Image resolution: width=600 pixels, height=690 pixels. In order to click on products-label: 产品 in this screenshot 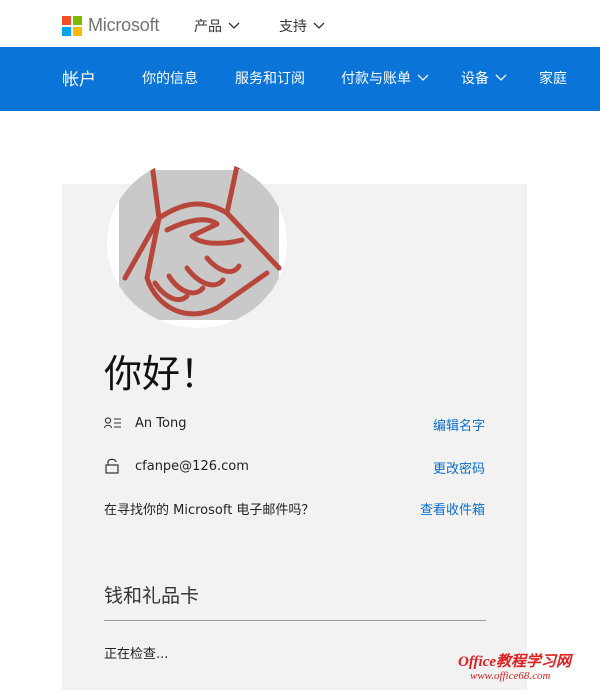, I will do `click(208, 27)`.